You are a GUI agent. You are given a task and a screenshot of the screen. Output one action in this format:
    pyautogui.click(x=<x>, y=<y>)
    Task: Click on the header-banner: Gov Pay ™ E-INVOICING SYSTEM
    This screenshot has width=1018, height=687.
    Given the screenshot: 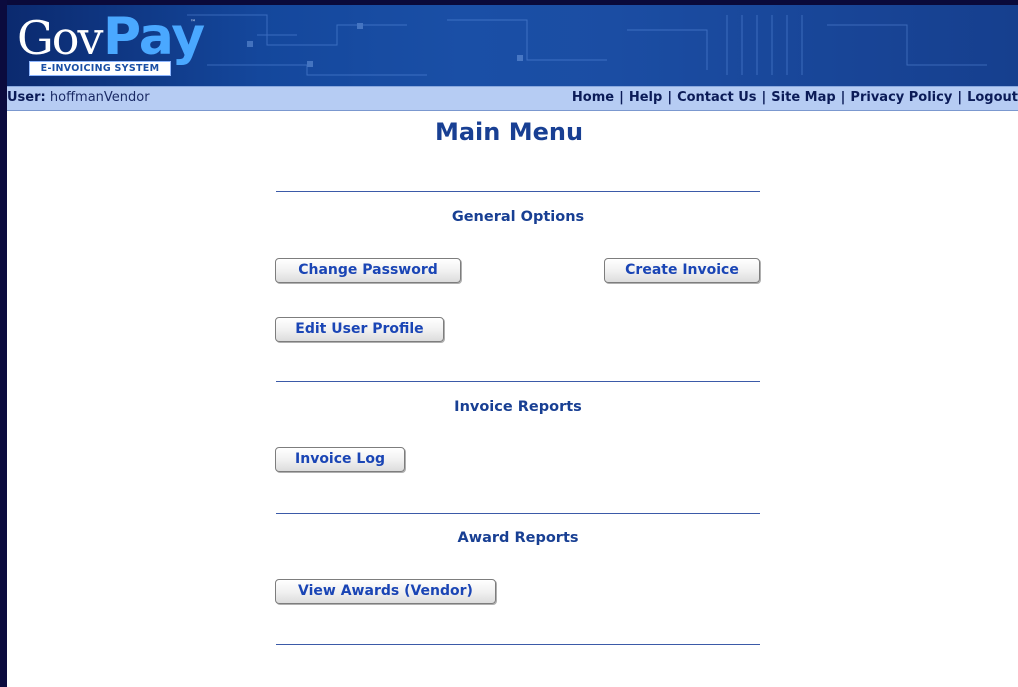 What is the action you would take?
    pyautogui.click(x=512, y=45)
    